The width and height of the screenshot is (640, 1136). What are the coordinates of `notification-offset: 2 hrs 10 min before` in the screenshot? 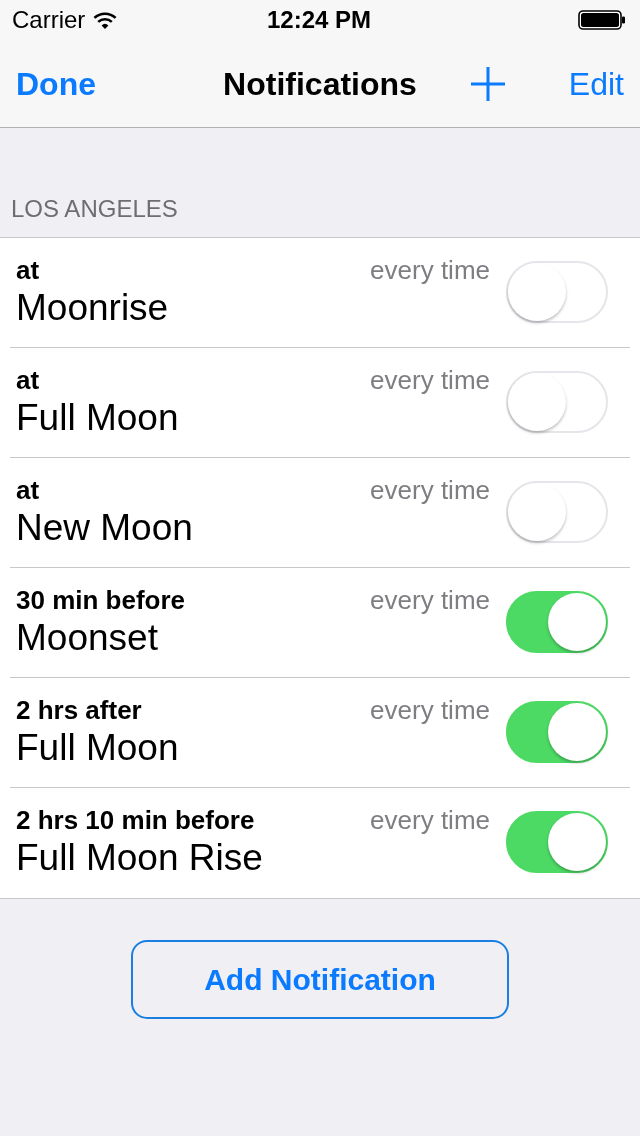 It's located at (135, 820).